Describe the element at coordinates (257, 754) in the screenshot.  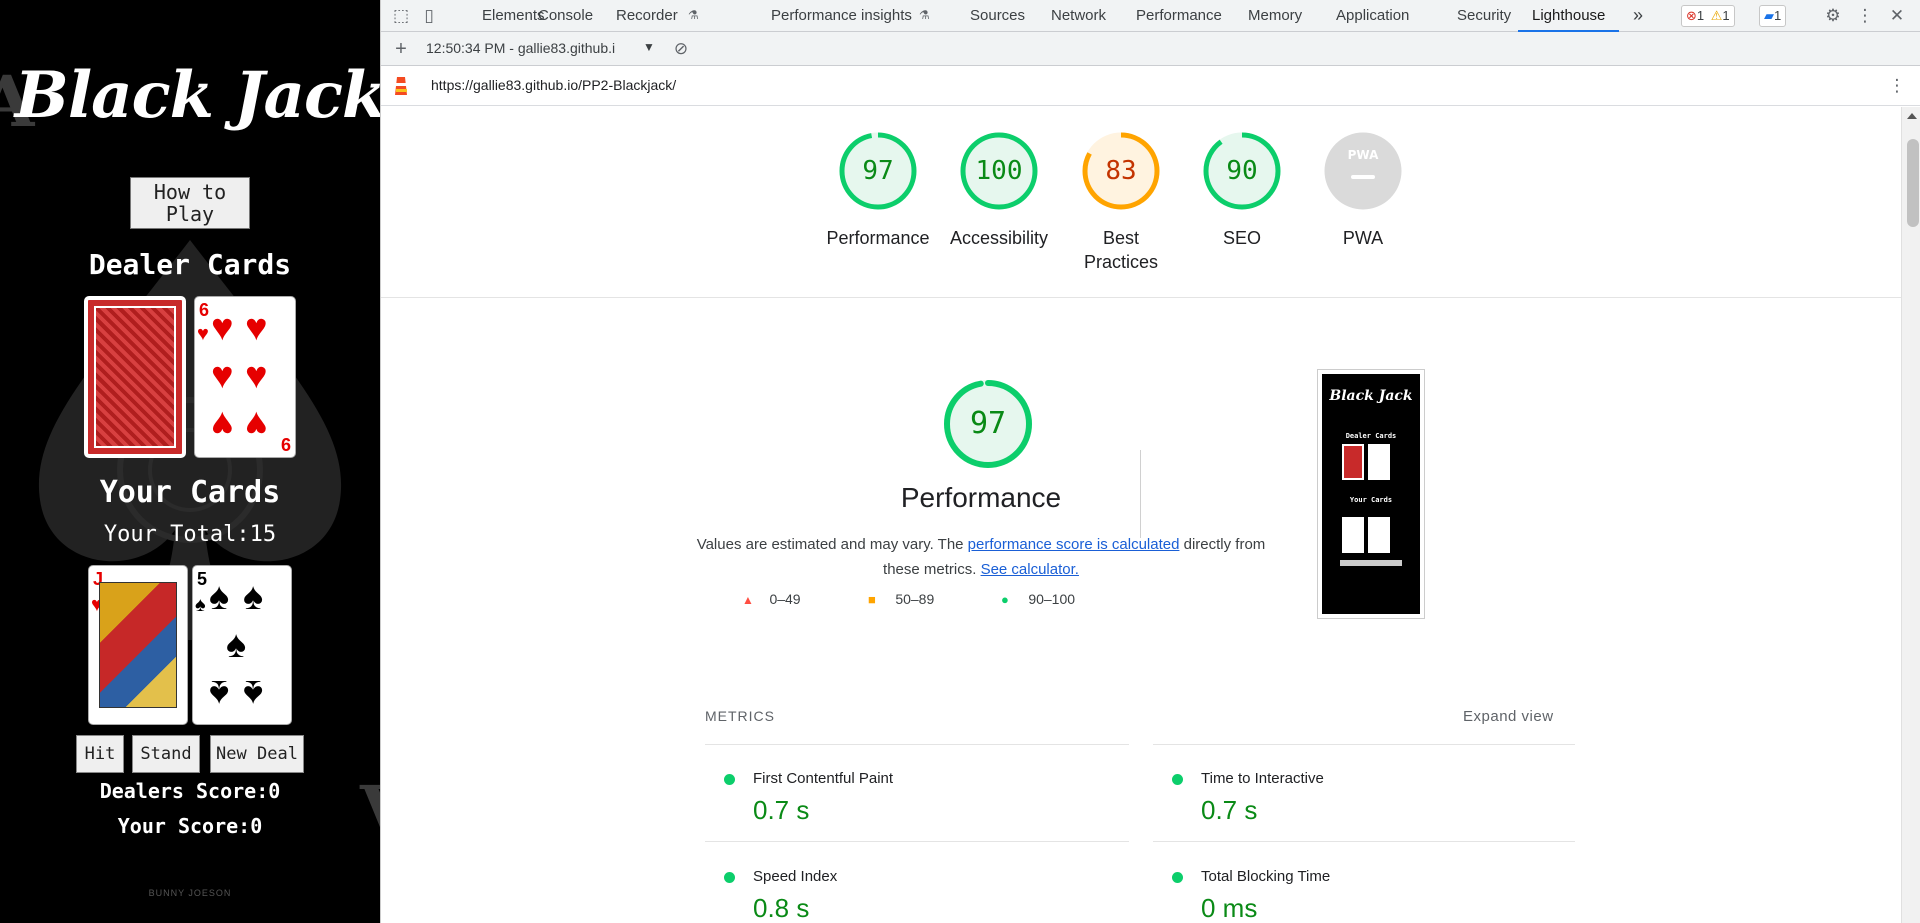
I see `new-deal-button: New Deal` at that location.